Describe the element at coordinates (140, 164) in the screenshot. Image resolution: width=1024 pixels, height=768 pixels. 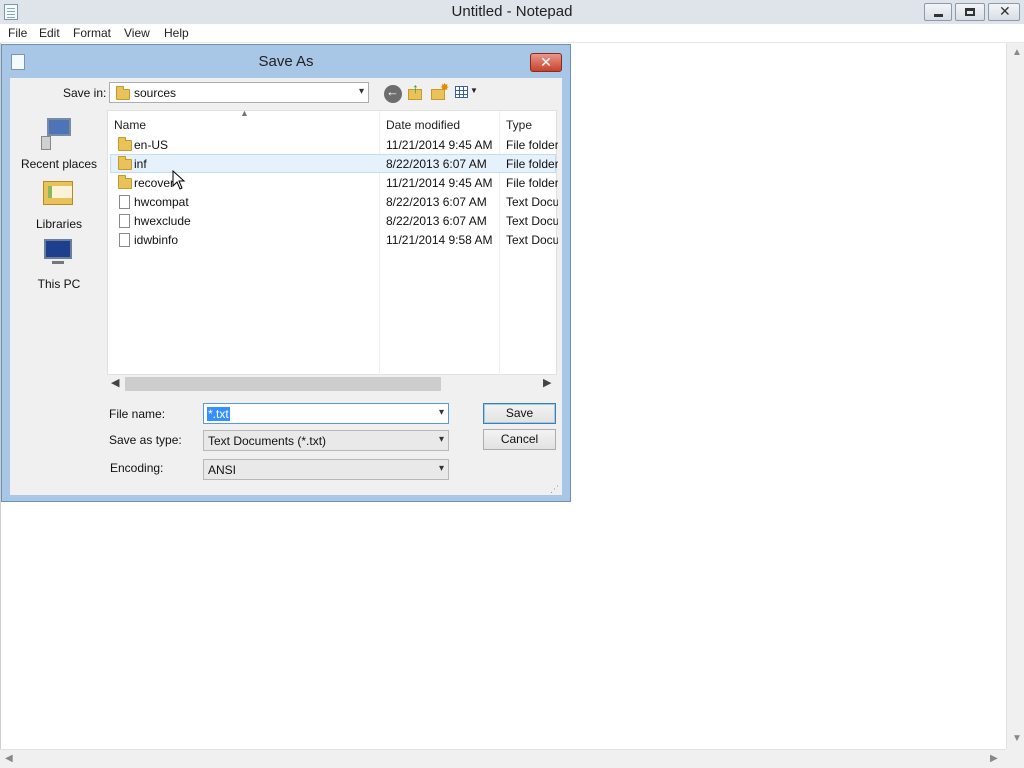
I see `file-name: inf` at that location.